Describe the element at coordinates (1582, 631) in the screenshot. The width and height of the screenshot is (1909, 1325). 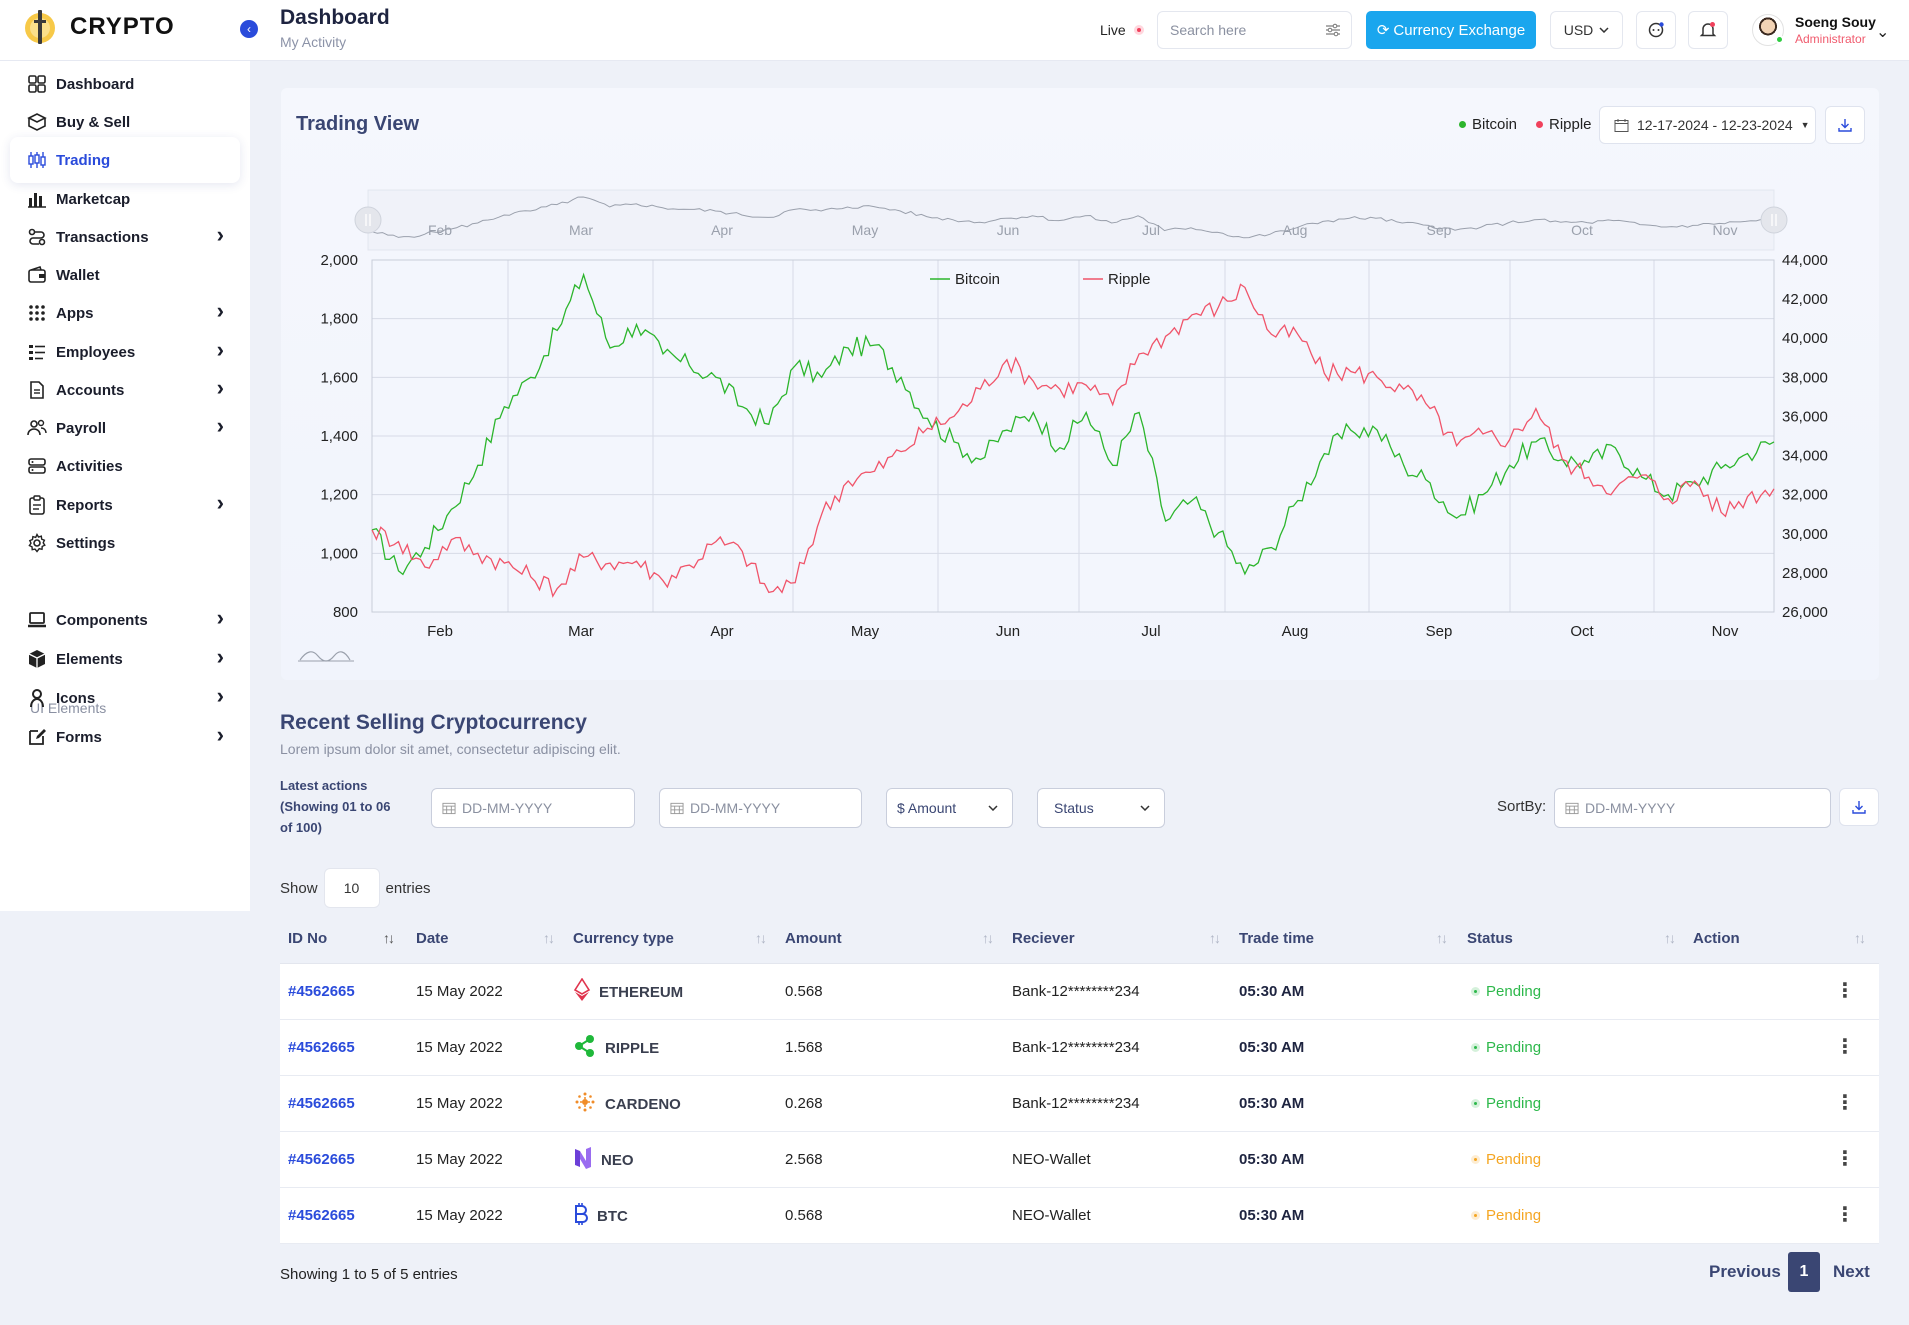
I see `x-tick-label: Oct` at that location.